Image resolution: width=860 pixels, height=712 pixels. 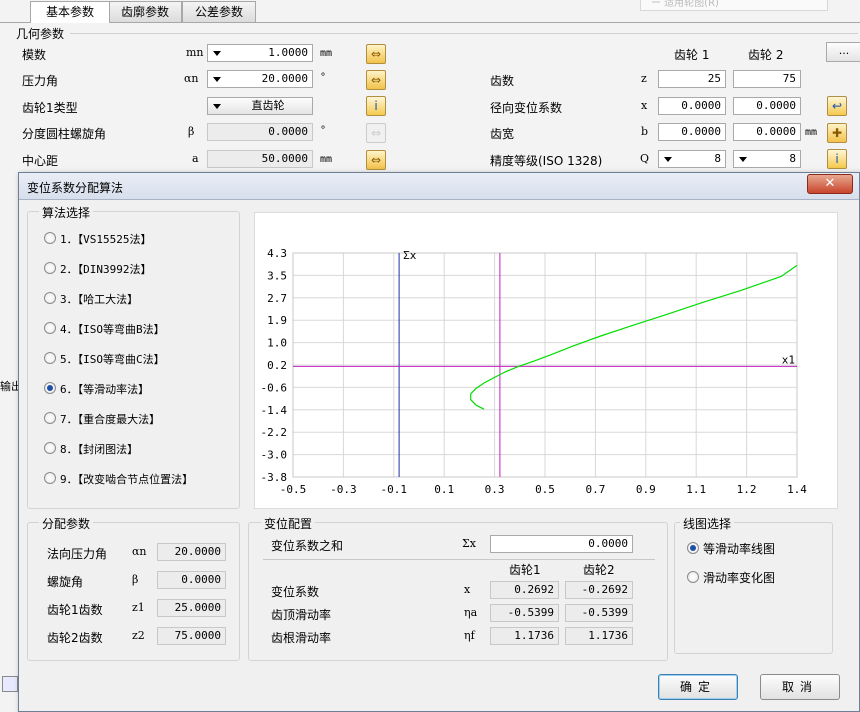 What do you see at coordinates (65, 582) in the screenshot?
I see `param-label: 螺旋角` at bounding box center [65, 582].